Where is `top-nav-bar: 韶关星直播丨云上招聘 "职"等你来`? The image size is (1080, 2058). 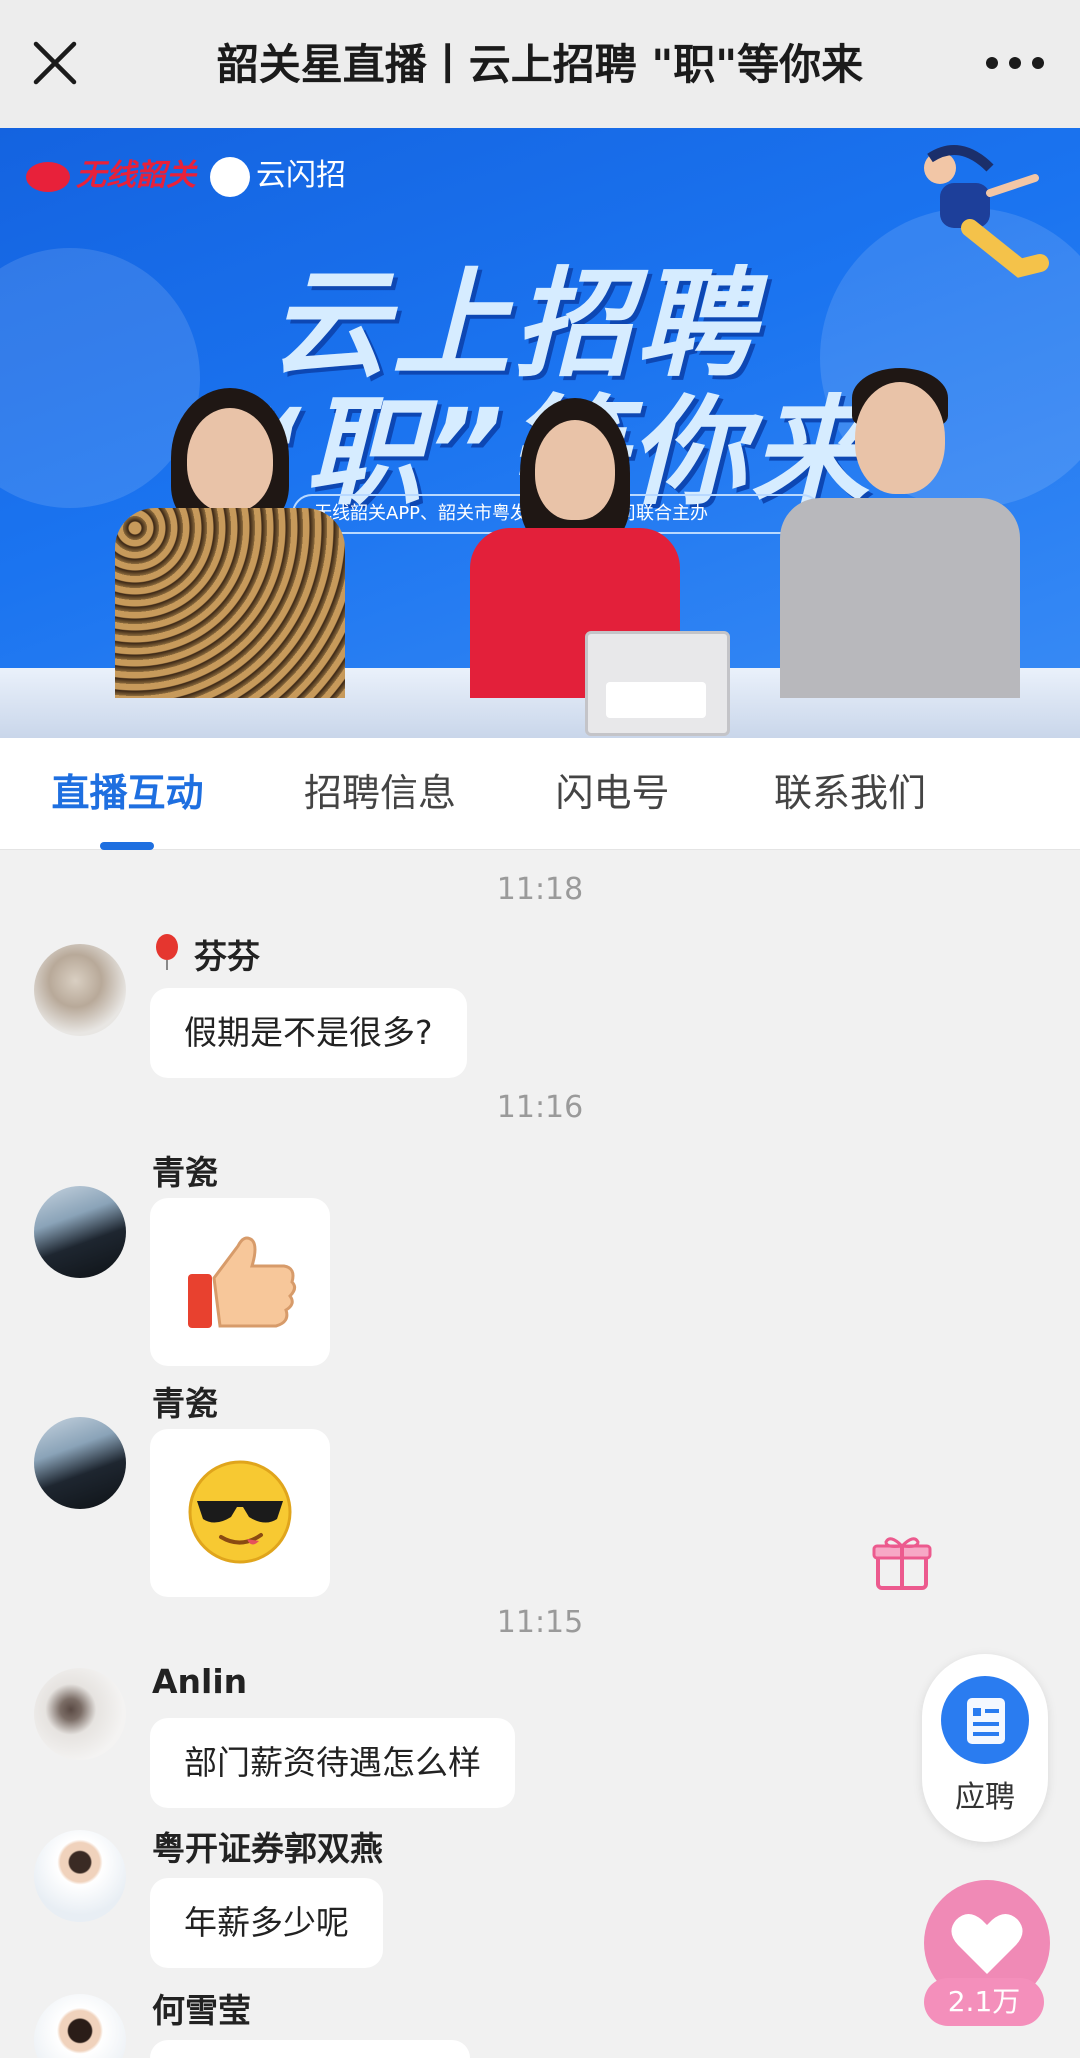
top-nav-bar: 韶关星直播丨云上招聘 "职"等你来 is located at coordinates (540, 64).